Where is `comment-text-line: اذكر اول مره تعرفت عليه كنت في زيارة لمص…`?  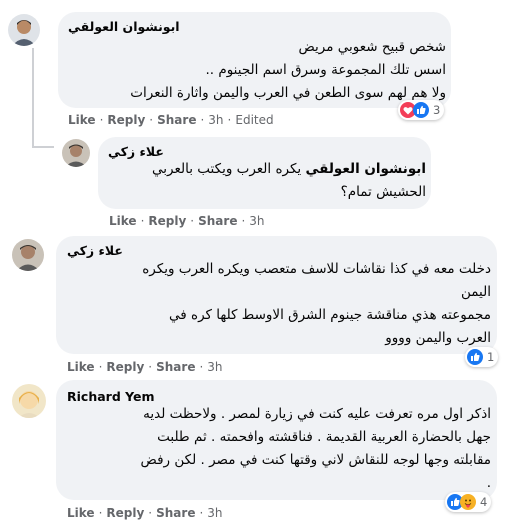
comment-text-line: اذكر اول مره تعرفت عليه كنت في زيارة لمص… is located at coordinates (317, 414).